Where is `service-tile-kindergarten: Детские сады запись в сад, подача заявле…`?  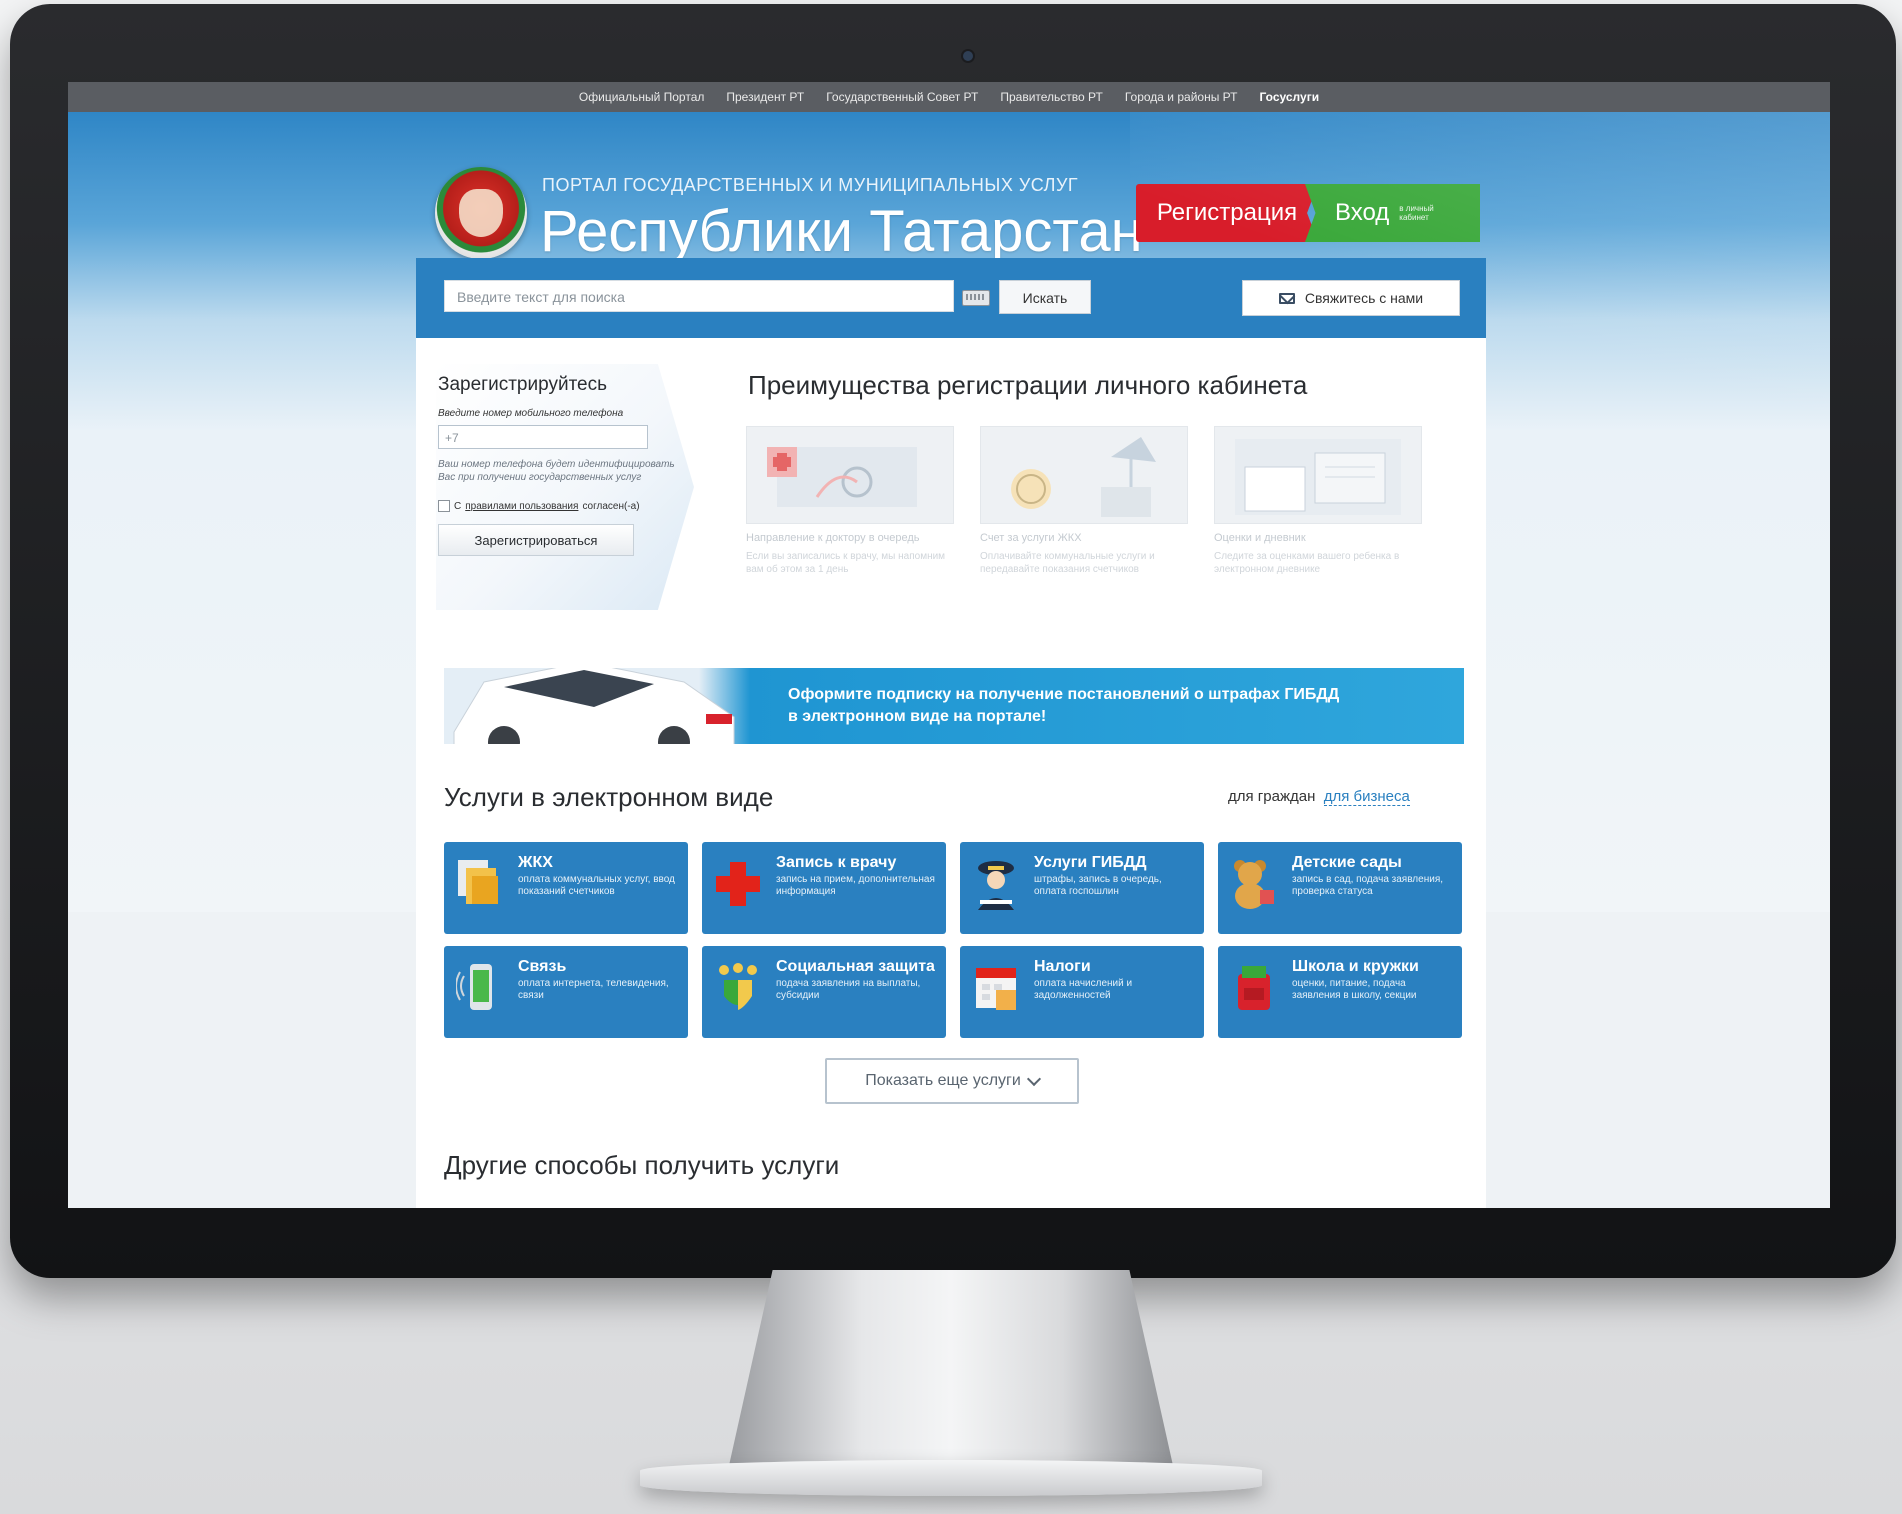
service-tile-kindergarten: Детские сады запись в сад, подача заявле… is located at coordinates (1340, 888).